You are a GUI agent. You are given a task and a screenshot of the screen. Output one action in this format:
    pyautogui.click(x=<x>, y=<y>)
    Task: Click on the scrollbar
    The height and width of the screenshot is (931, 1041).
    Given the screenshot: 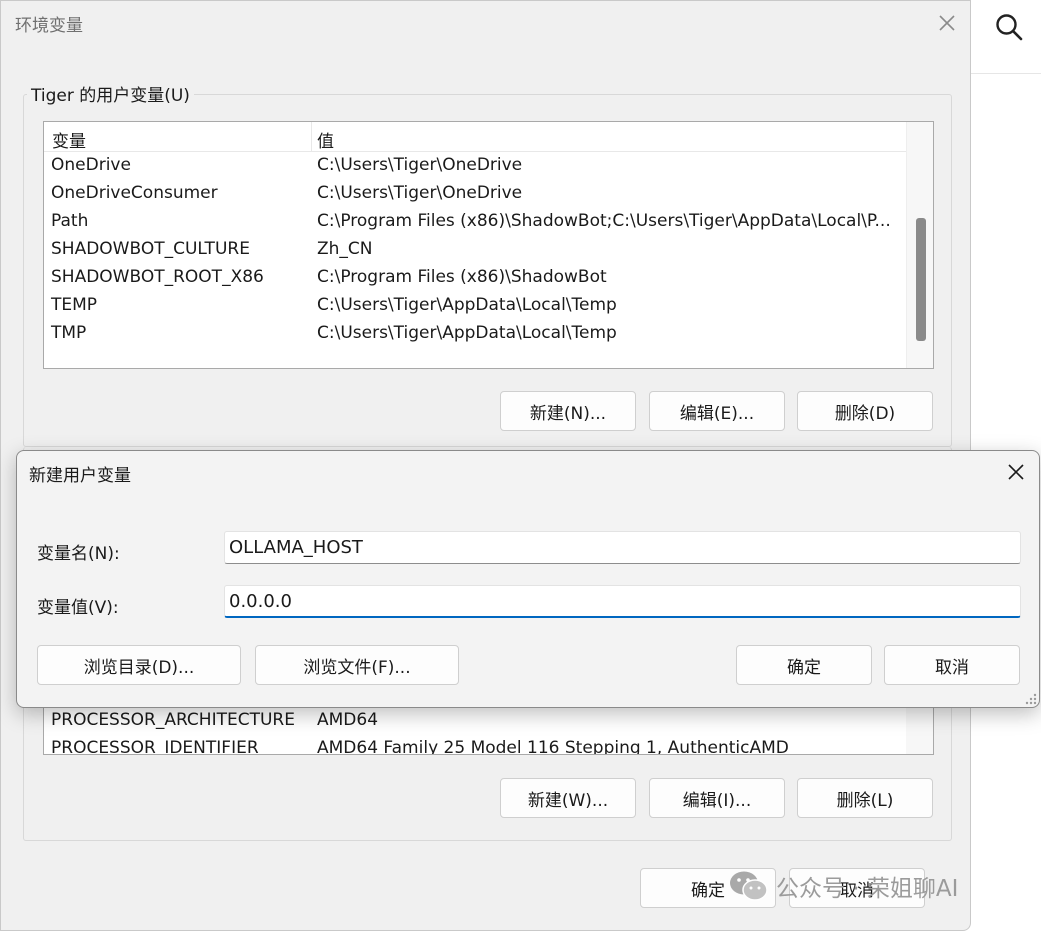 What is the action you would take?
    pyautogui.click(x=919, y=245)
    